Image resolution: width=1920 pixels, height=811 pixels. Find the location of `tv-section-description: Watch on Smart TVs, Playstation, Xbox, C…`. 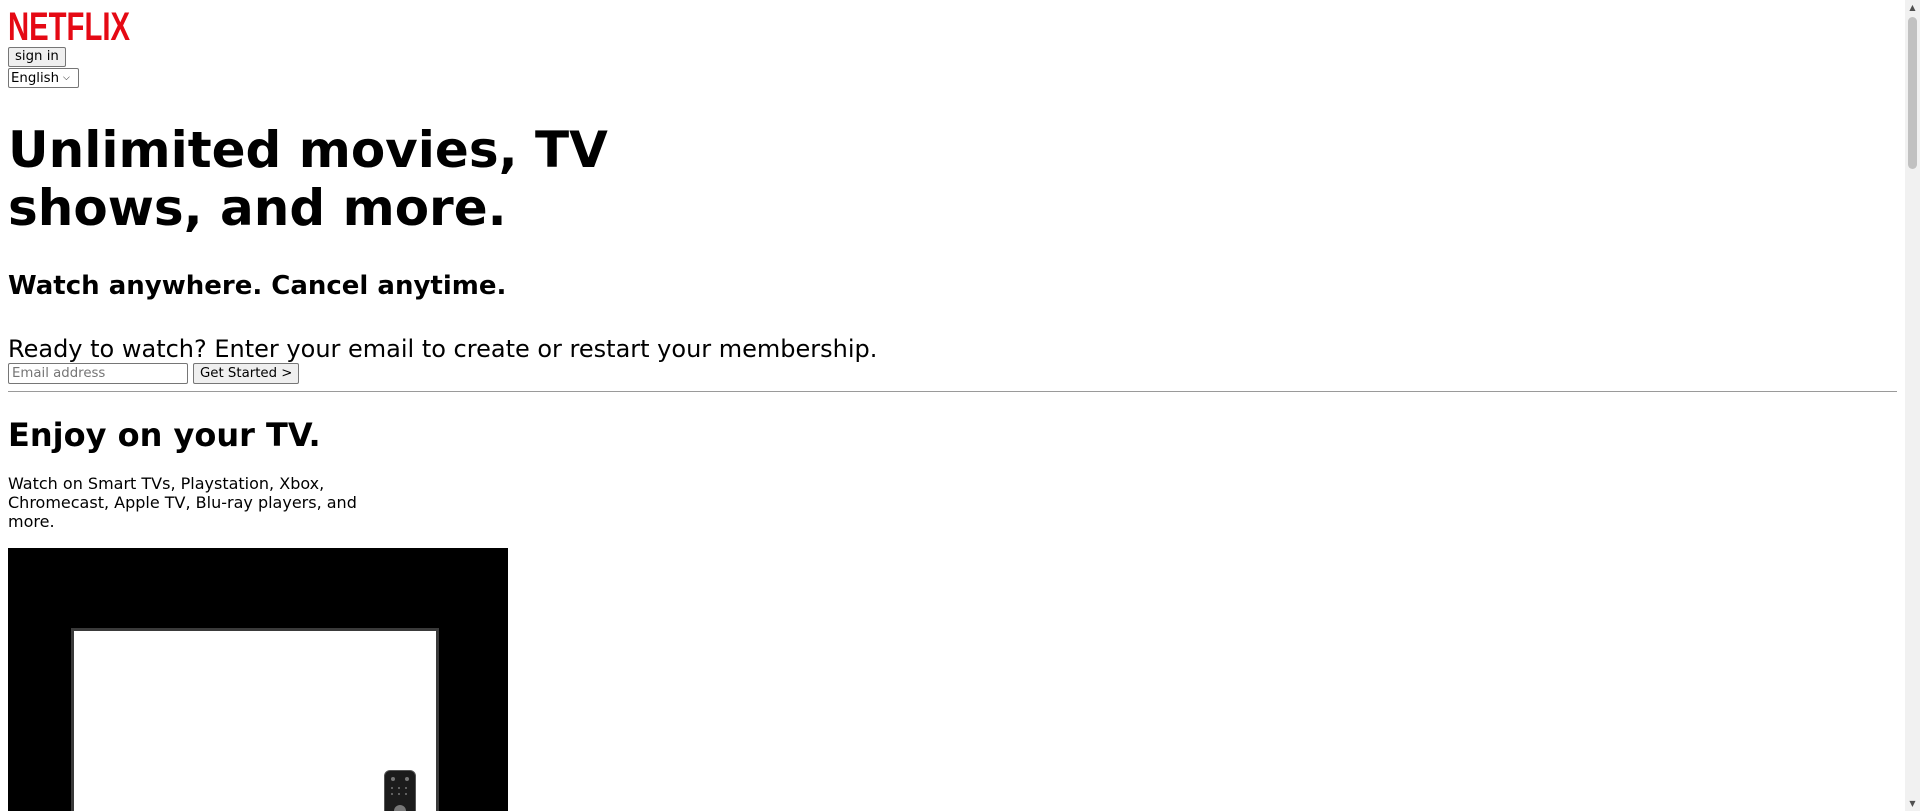

tv-section-description: Watch on Smart TVs, Playstation, Xbox, C… is located at coordinates (182, 502).